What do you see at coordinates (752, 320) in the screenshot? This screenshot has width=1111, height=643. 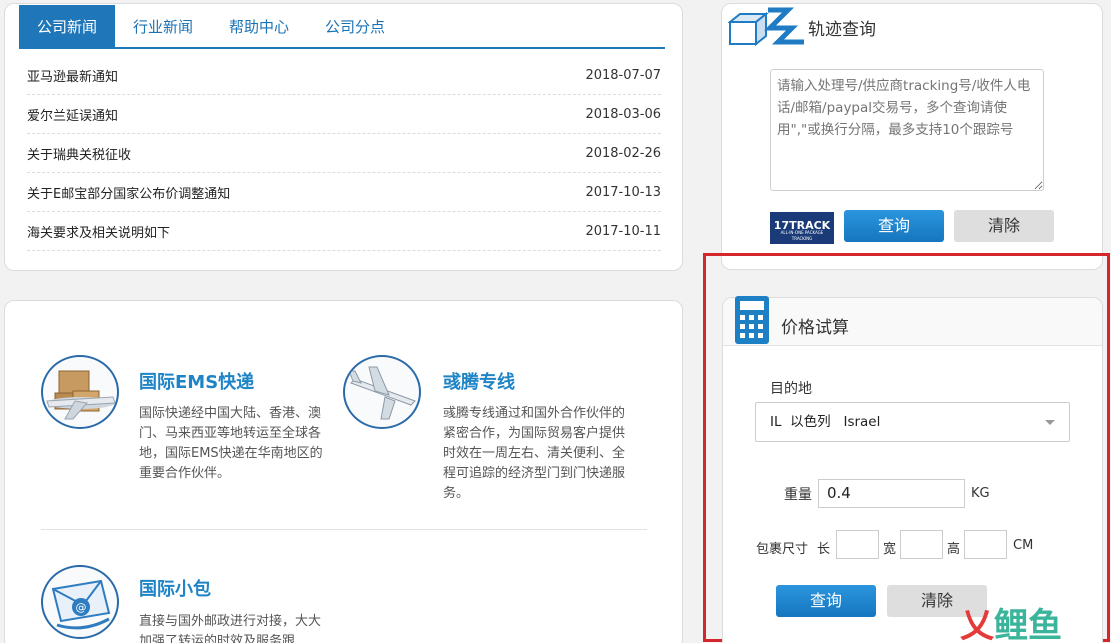 I see `calculator-icon` at bounding box center [752, 320].